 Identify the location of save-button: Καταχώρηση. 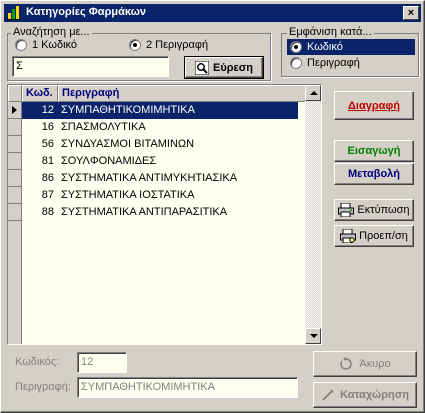
(365, 395).